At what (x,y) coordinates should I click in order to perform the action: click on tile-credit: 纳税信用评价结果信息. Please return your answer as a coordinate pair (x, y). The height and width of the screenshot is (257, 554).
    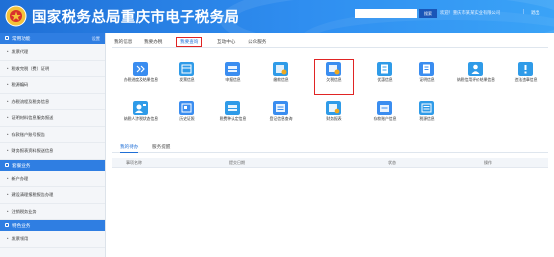
    Looking at the image, I should click on (476, 77).